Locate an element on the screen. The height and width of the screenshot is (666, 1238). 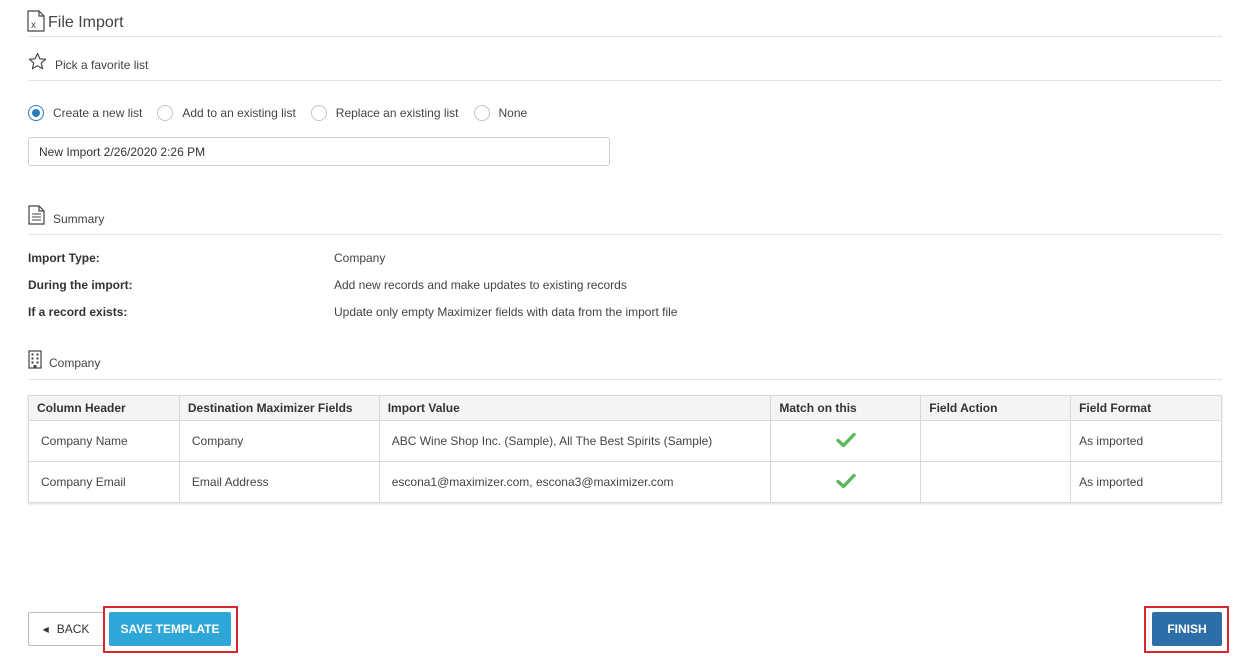
save-template-button: SAVE TEMPLATE is located at coordinates (170, 629).